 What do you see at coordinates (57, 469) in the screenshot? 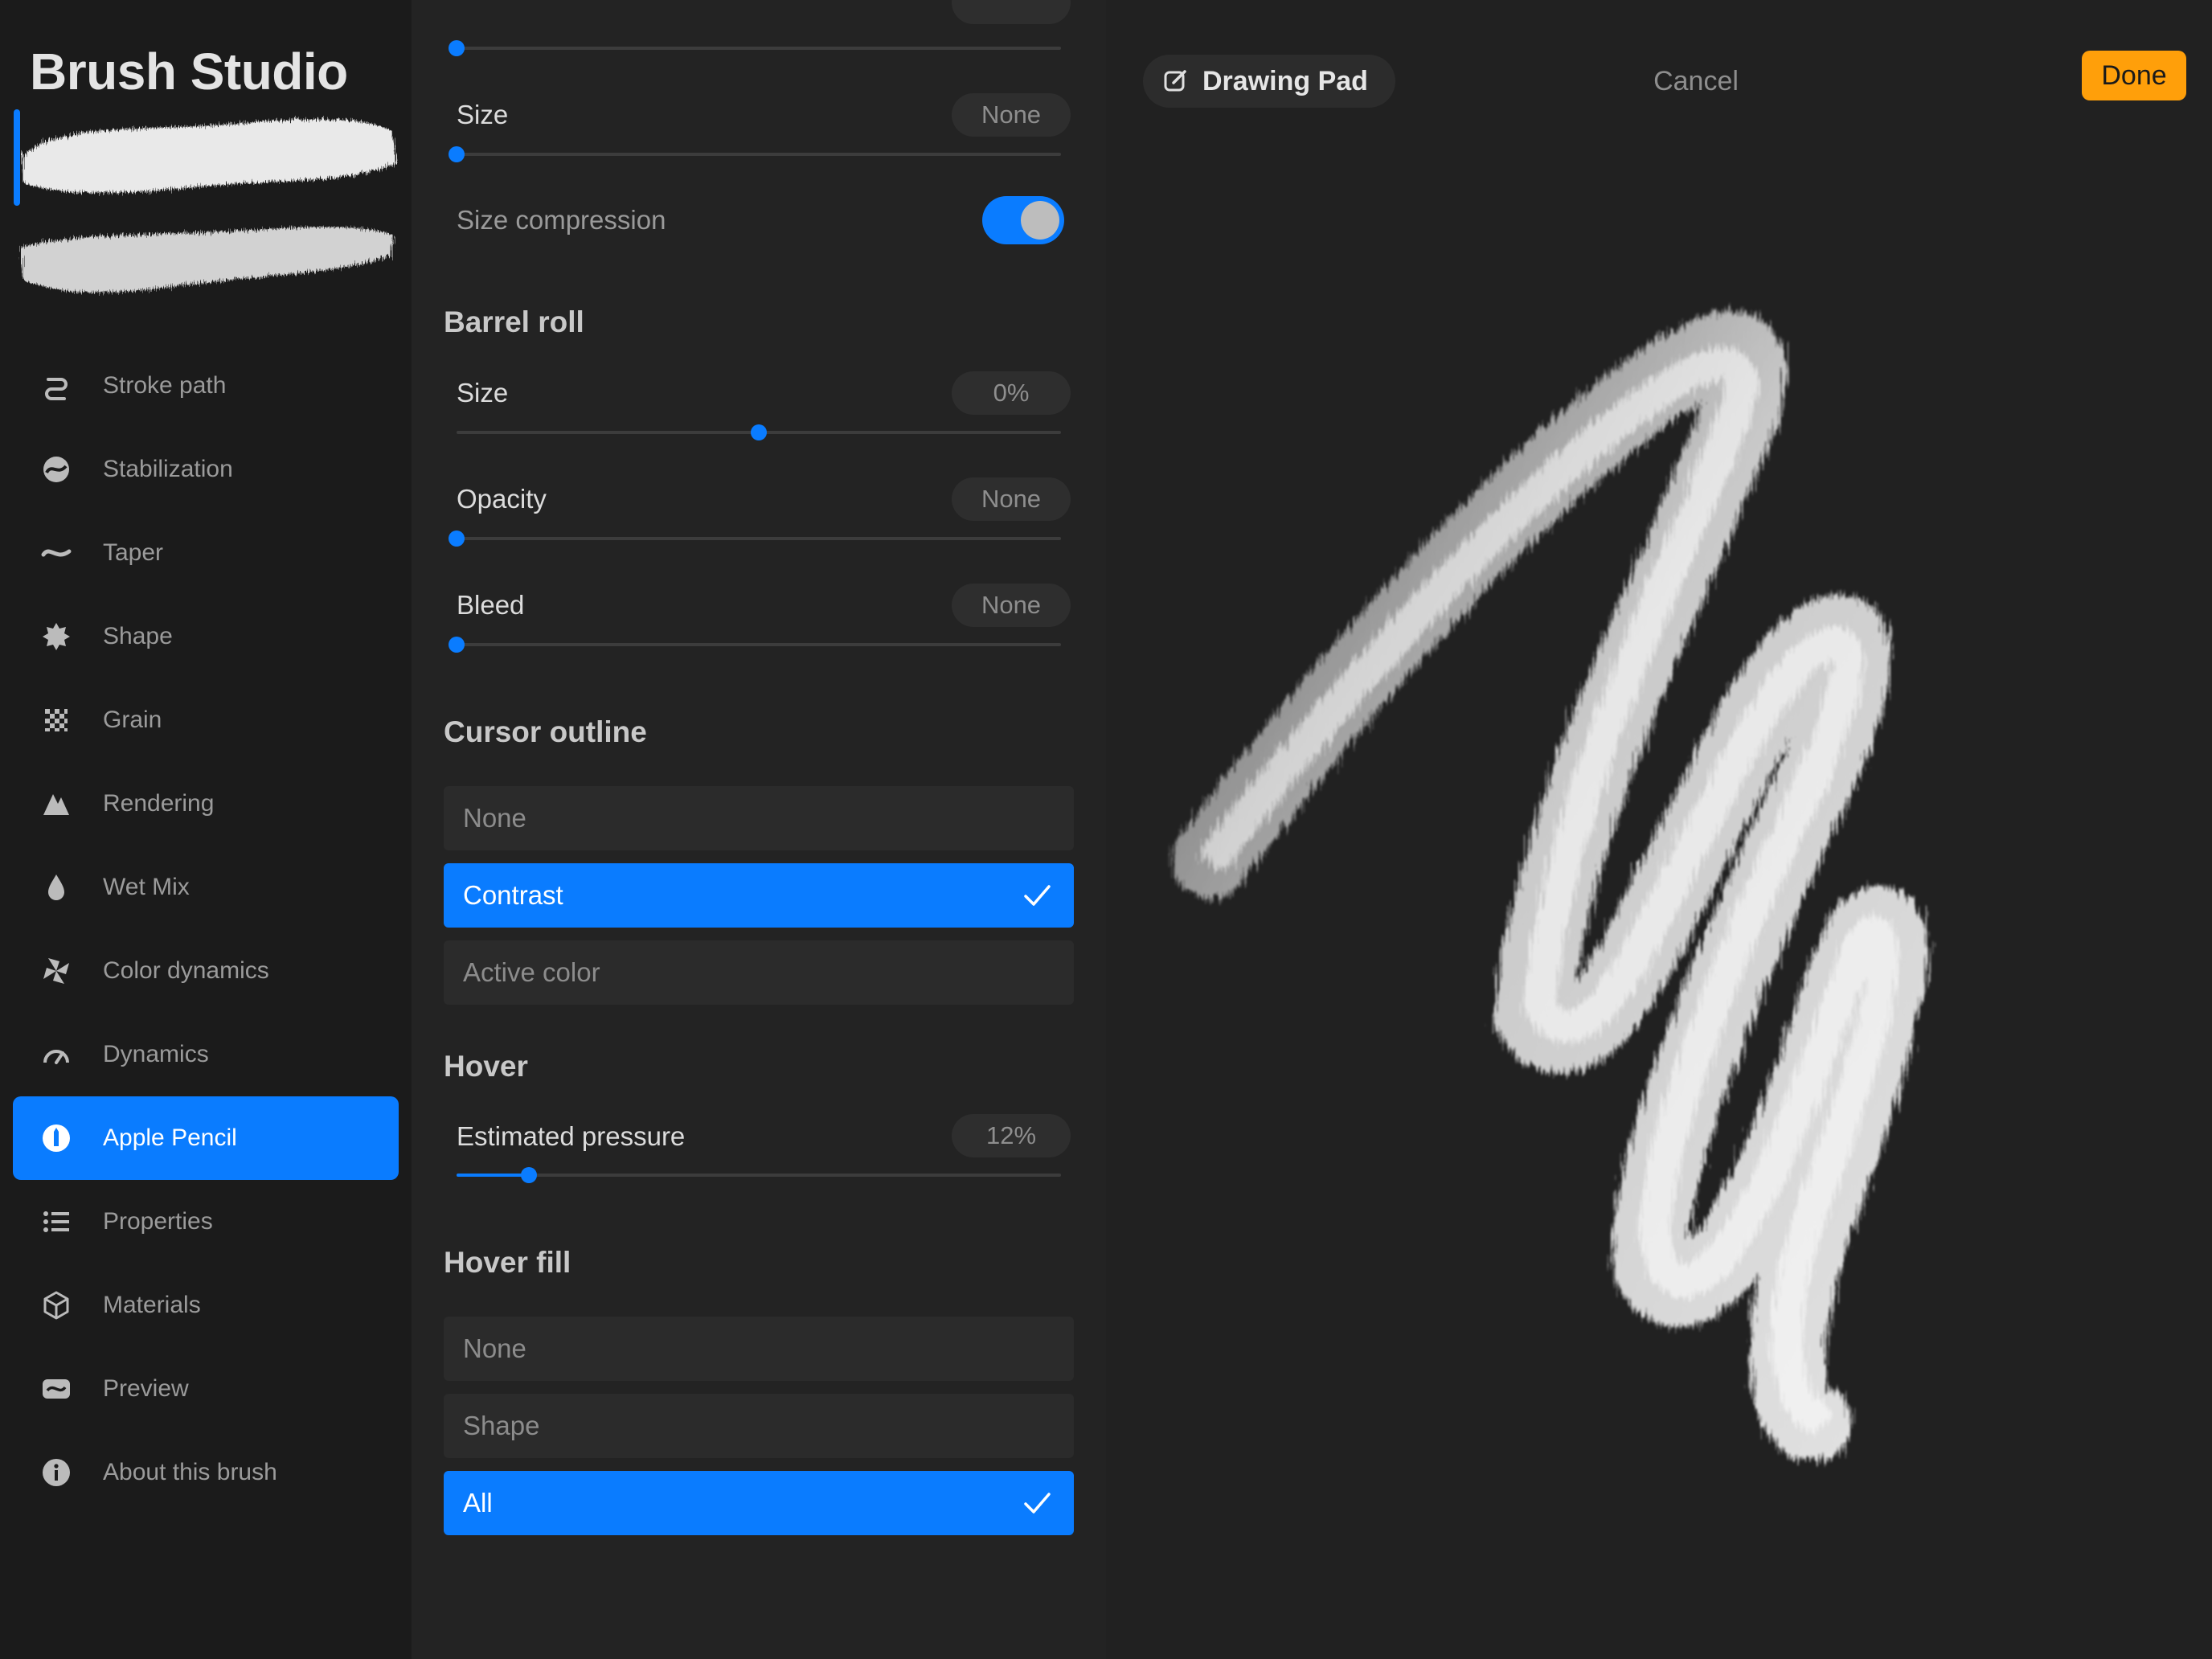
I see `stabilization-icon` at bounding box center [57, 469].